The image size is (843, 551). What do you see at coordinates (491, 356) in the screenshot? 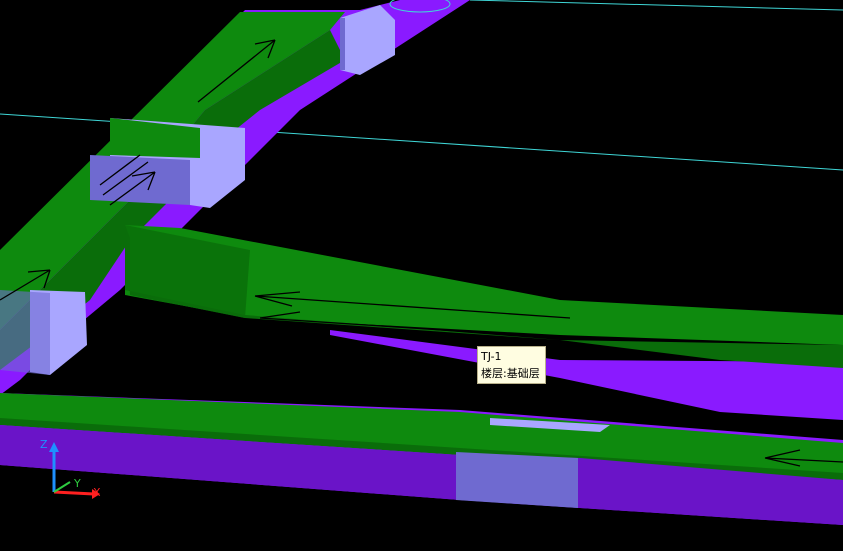
I see `tooltip-element-name: TJ-1` at bounding box center [491, 356].